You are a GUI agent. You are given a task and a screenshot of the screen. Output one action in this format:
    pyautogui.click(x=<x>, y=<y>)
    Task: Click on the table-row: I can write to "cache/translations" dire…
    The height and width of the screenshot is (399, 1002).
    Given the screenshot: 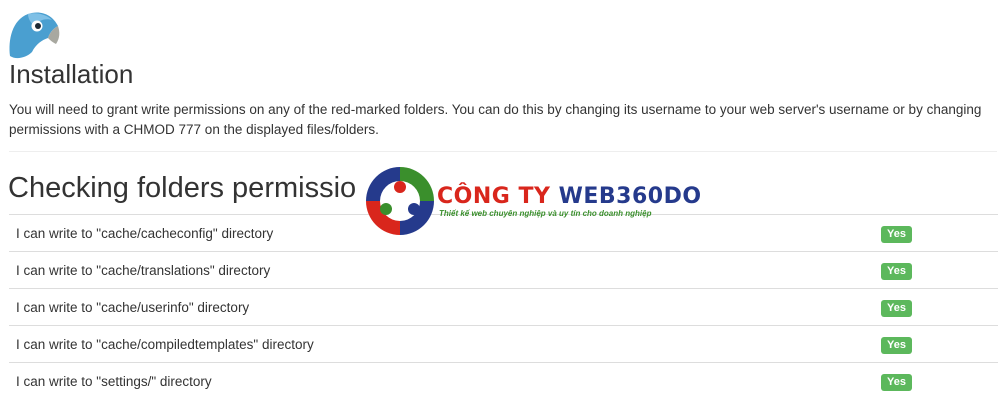 What is the action you would take?
    pyautogui.click(x=503, y=270)
    